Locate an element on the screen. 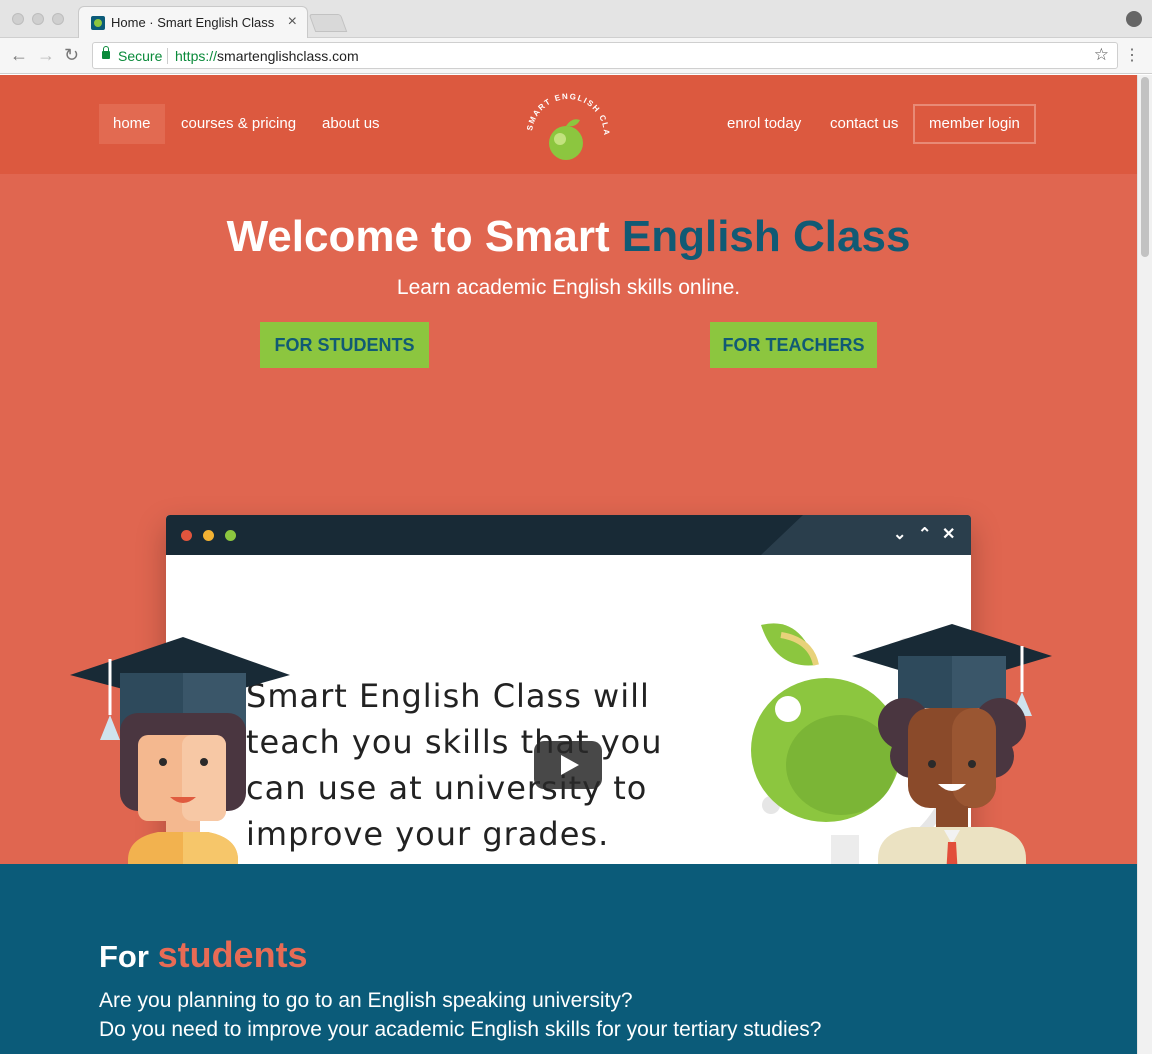 This screenshot has width=1152, height=1054. hero-english-class: English Class is located at coordinates (766, 236).